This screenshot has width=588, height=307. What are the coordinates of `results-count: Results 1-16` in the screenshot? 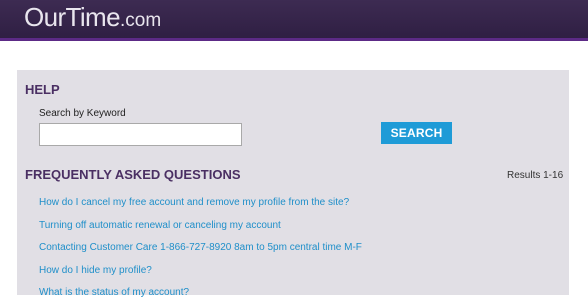 It's located at (535, 175).